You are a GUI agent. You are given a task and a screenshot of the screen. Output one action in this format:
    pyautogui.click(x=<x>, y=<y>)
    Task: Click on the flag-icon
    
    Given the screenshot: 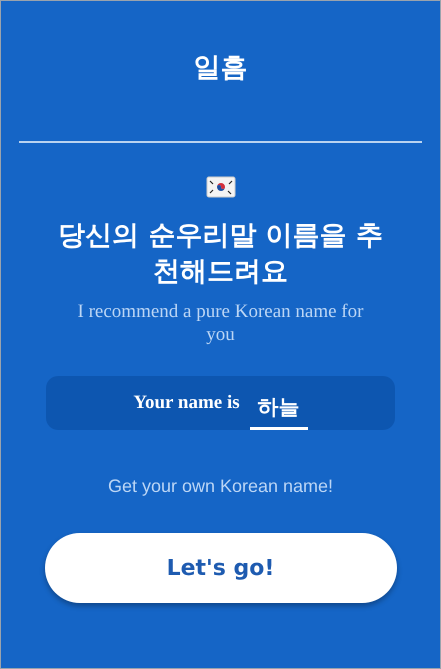 What is the action you would take?
    pyautogui.click(x=221, y=187)
    